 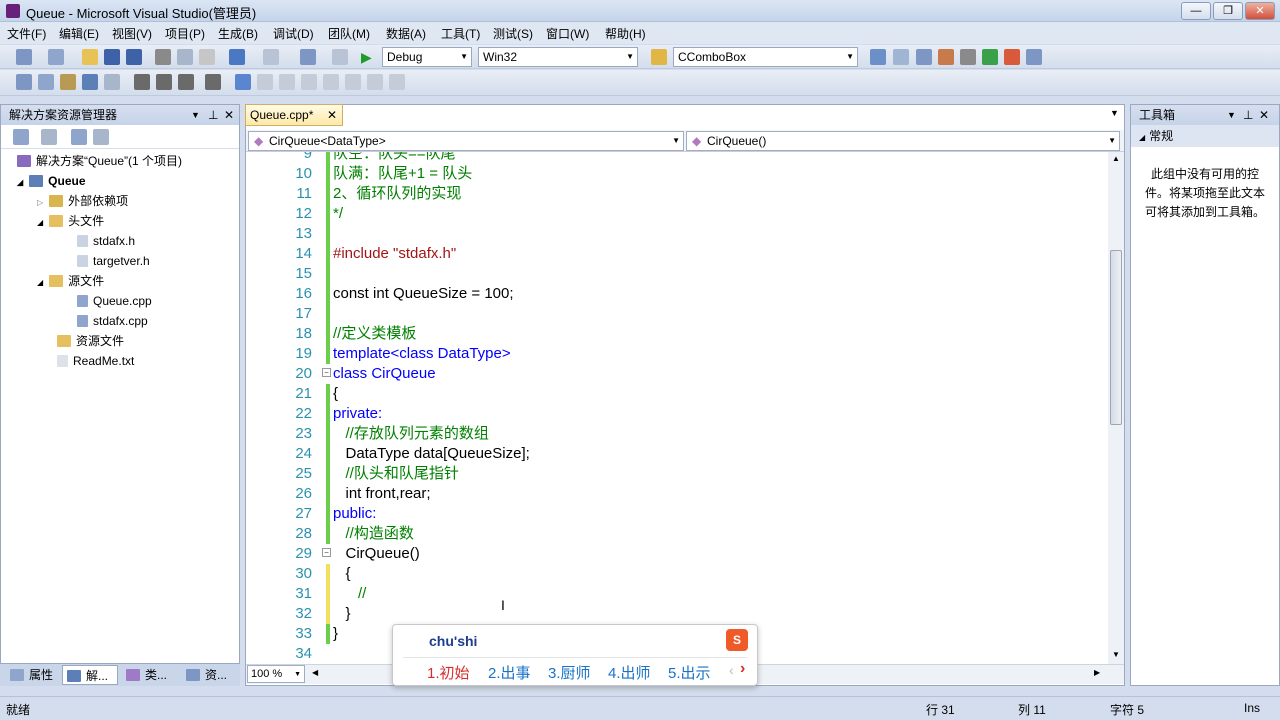 What do you see at coordinates (1196, 11) in the screenshot?
I see `minimize-button: —` at bounding box center [1196, 11].